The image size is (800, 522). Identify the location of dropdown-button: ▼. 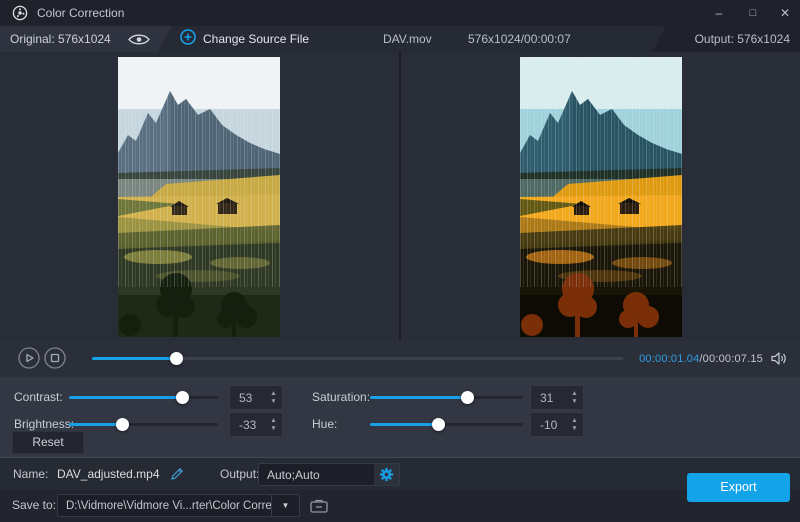
(285, 505).